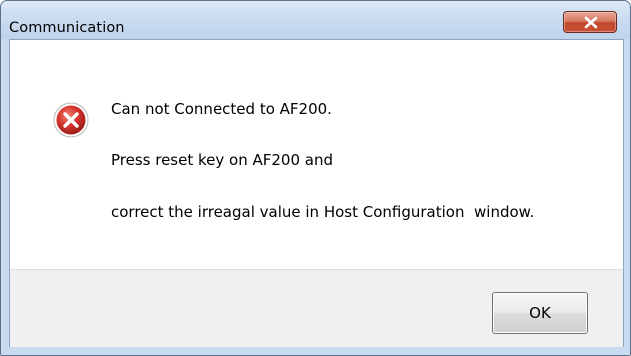 The width and height of the screenshot is (631, 356). I want to click on close-icon, so click(591, 22).